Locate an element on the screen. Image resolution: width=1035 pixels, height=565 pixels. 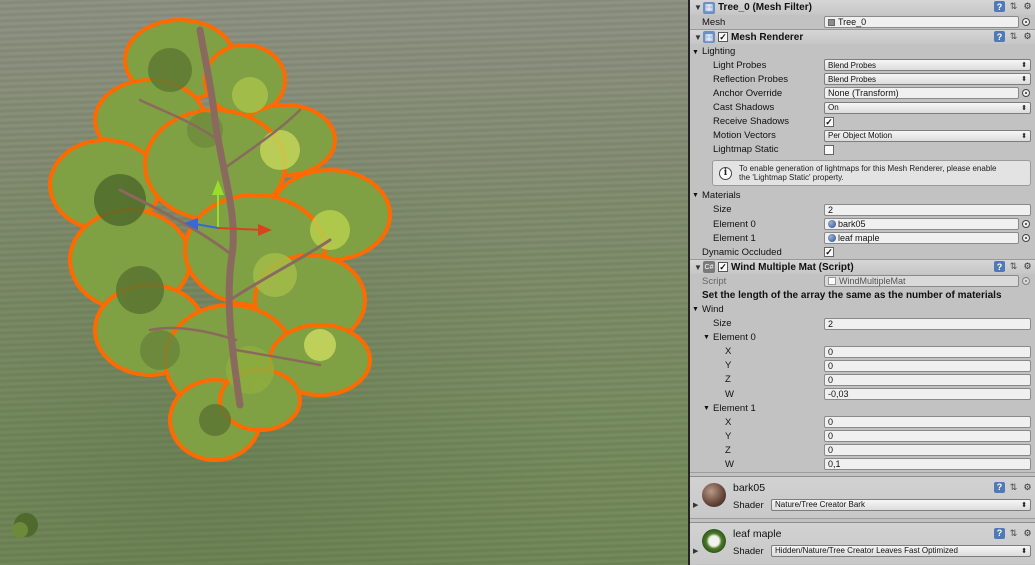
field-label: Receive Shadows is located at coordinates (751, 122).